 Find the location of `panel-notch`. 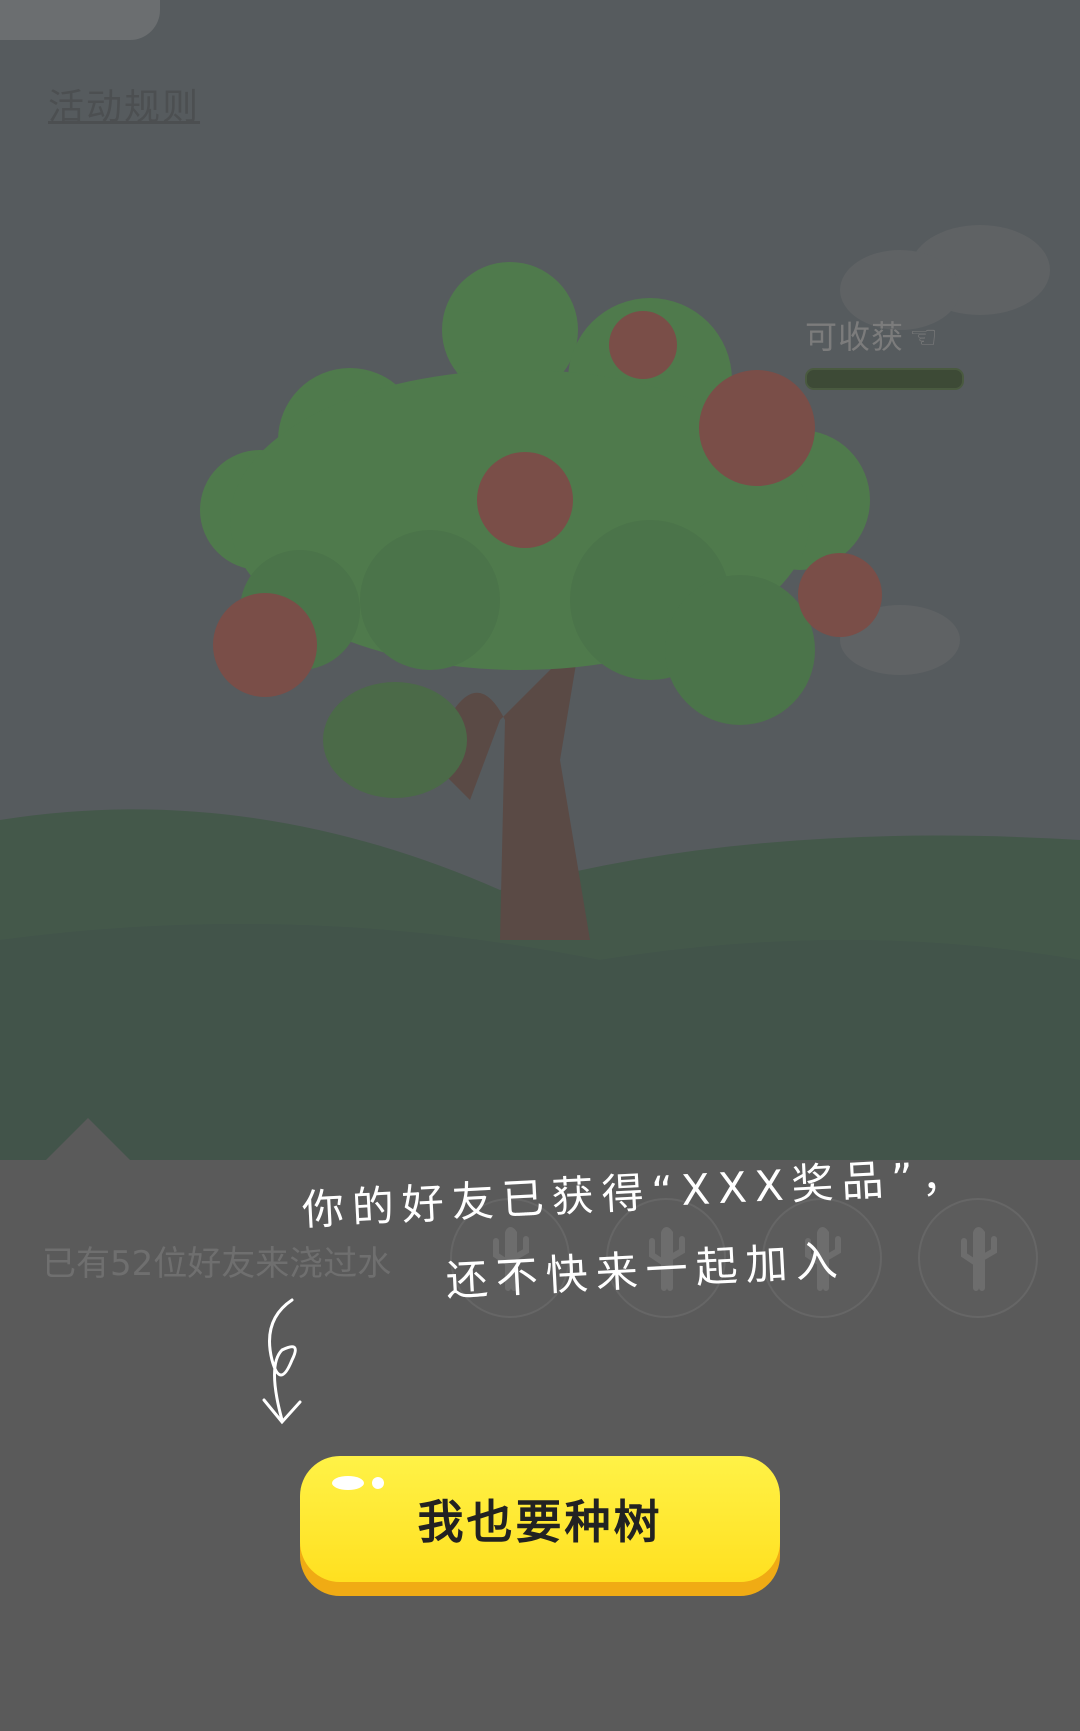

panel-notch is located at coordinates (88, 1139).